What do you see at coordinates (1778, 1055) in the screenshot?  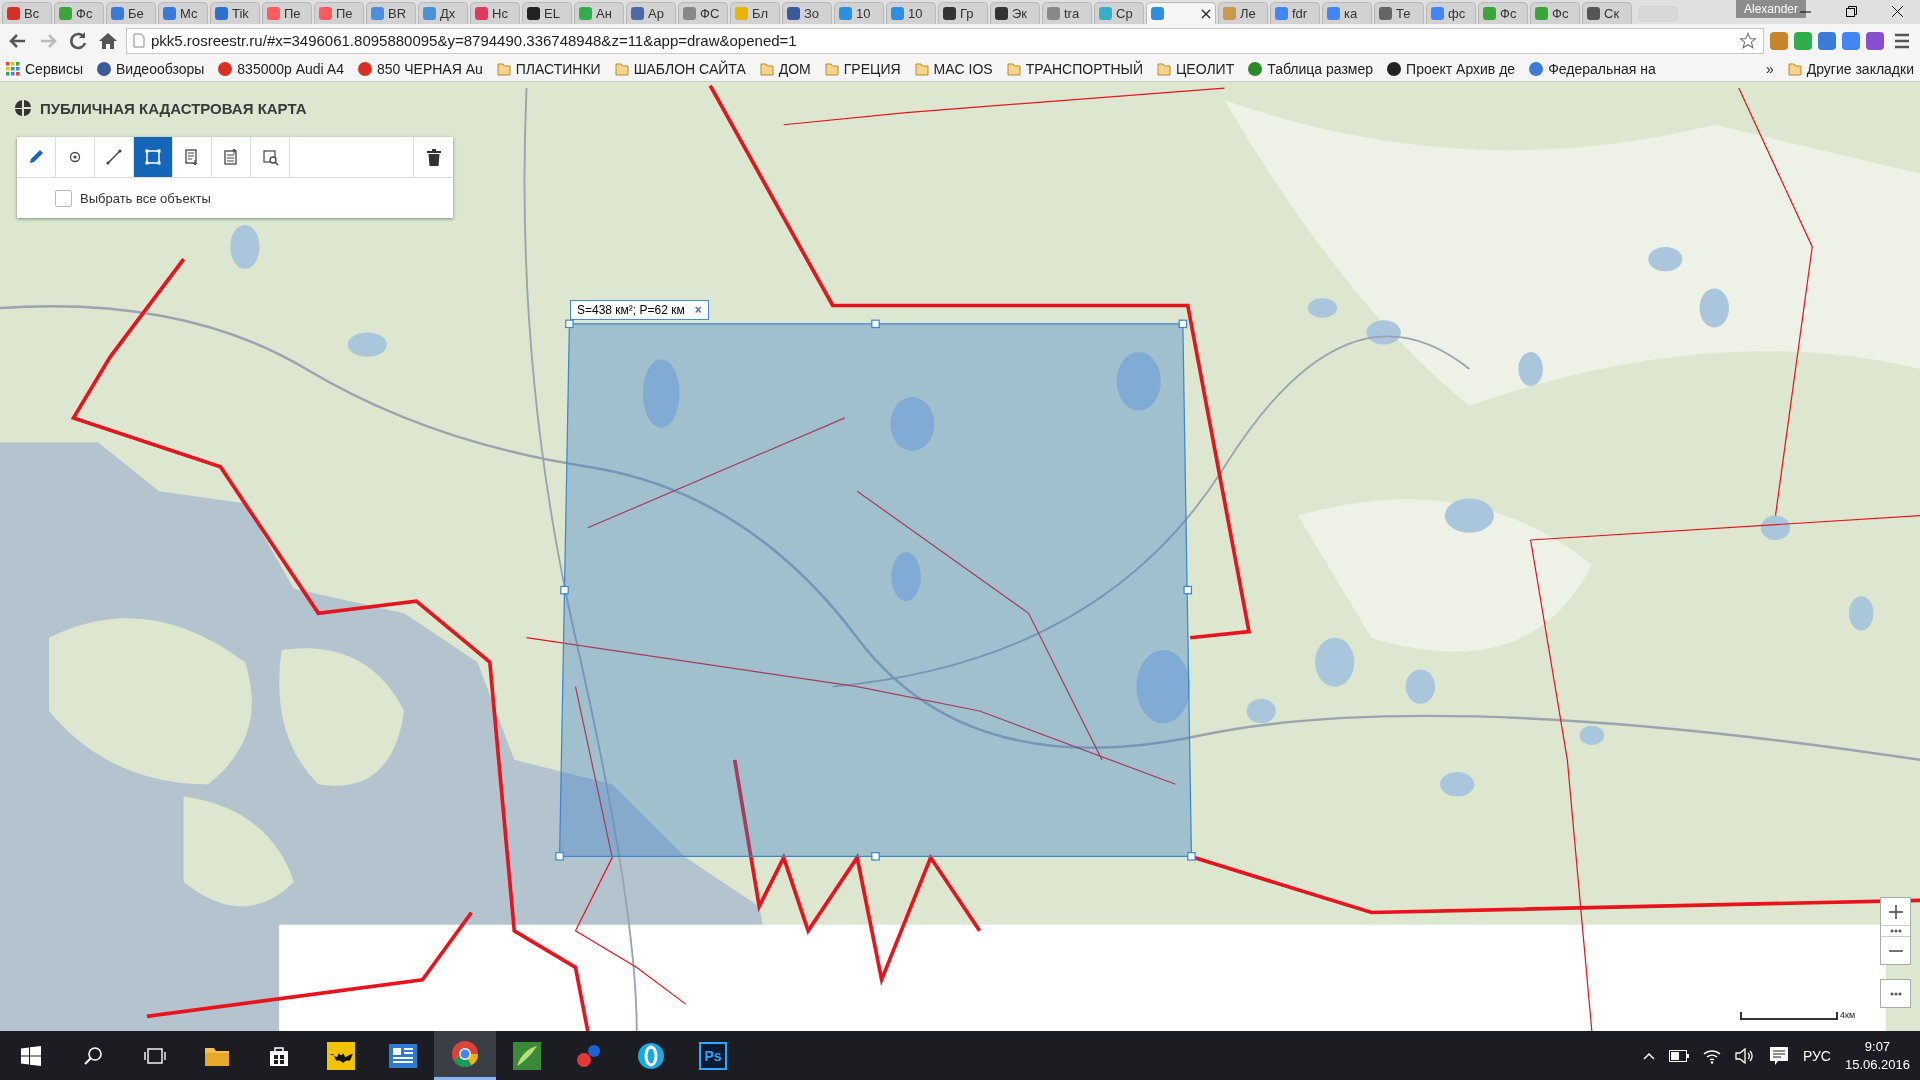 I see `notifications-icon` at bounding box center [1778, 1055].